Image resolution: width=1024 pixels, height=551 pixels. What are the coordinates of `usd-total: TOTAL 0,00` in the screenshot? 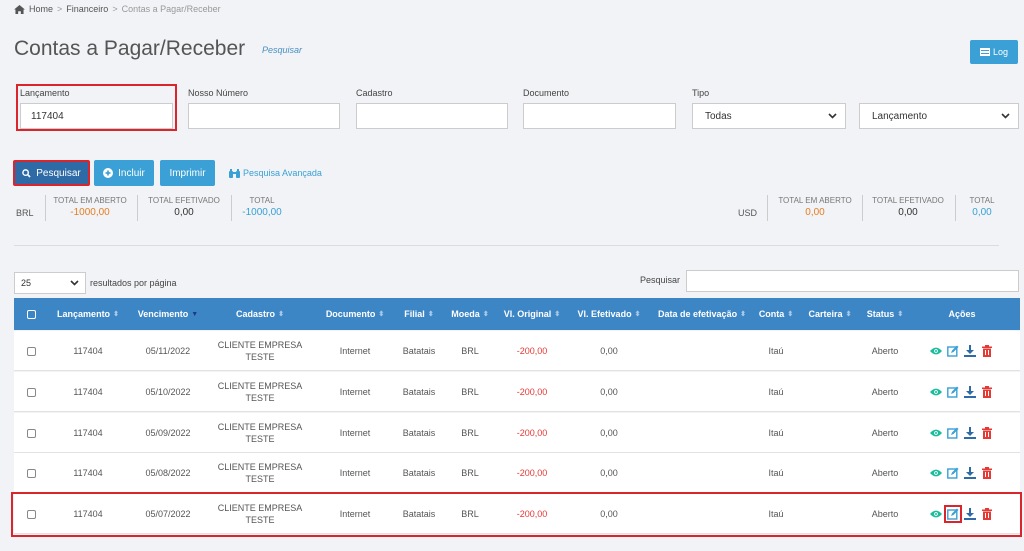 It's located at (982, 207).